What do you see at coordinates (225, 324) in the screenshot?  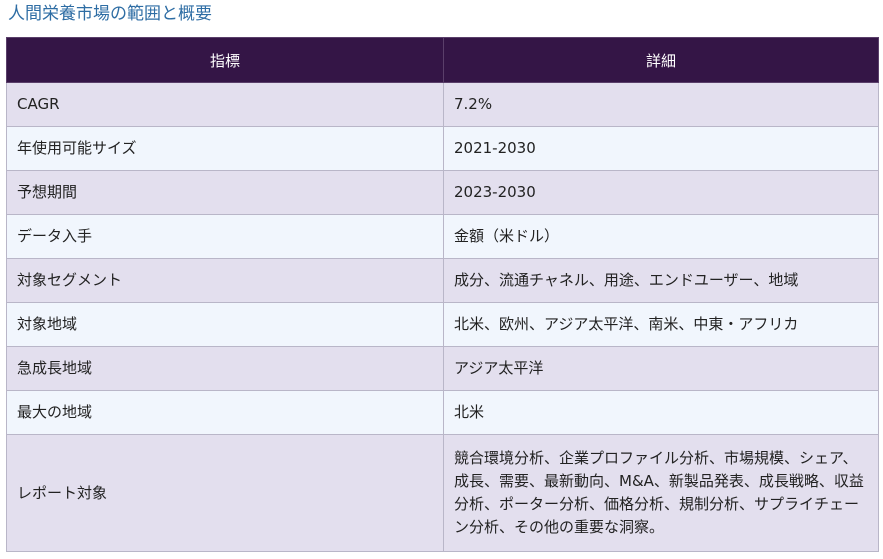 I see `metric-cell: 対象地域` at bounding box center [225, 324].